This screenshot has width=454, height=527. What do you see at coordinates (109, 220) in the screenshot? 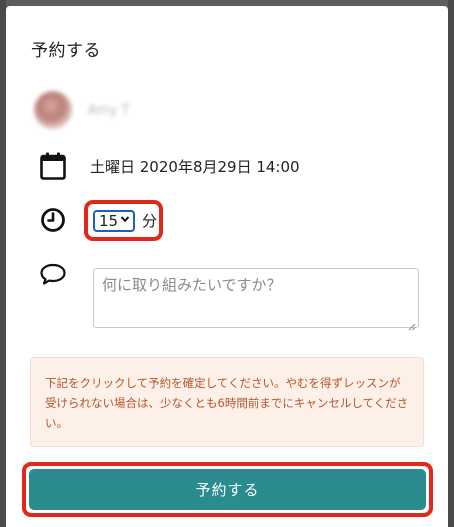
I see `duration-value: 15` at bounding box center [109, 220].